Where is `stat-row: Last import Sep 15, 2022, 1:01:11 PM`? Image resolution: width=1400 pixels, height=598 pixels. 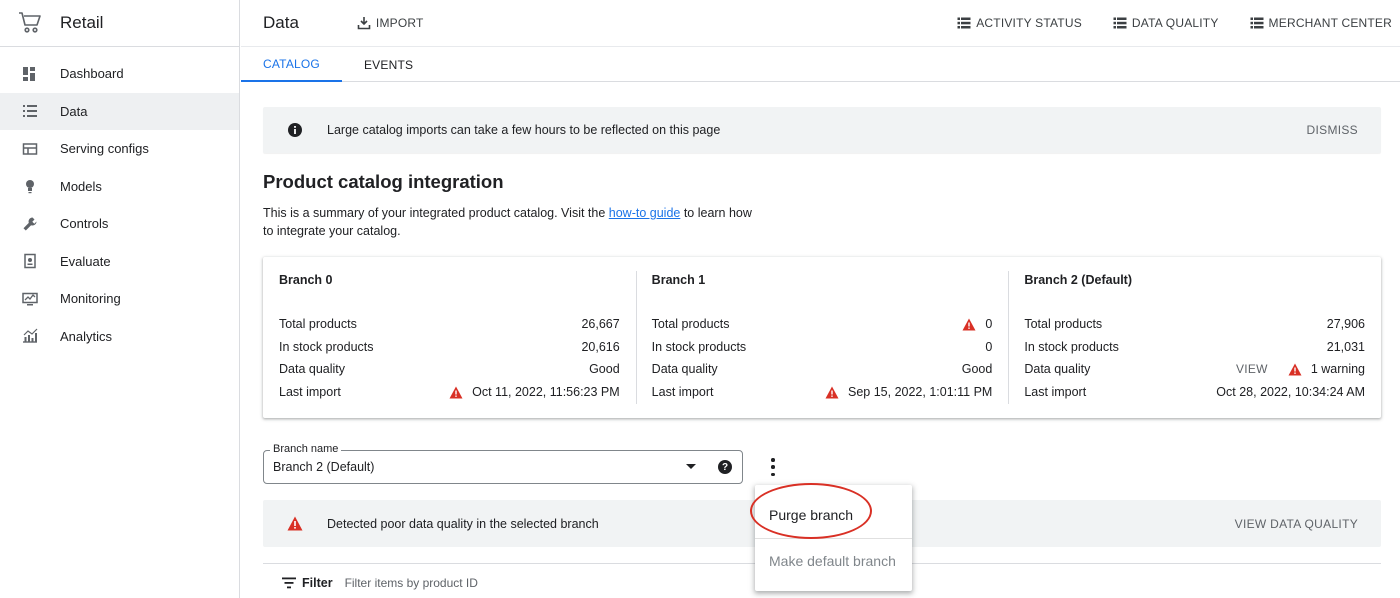
stat-row: Last import Sep 15, 2022, 1:01:11 PM is located at coordinates (822, 392).